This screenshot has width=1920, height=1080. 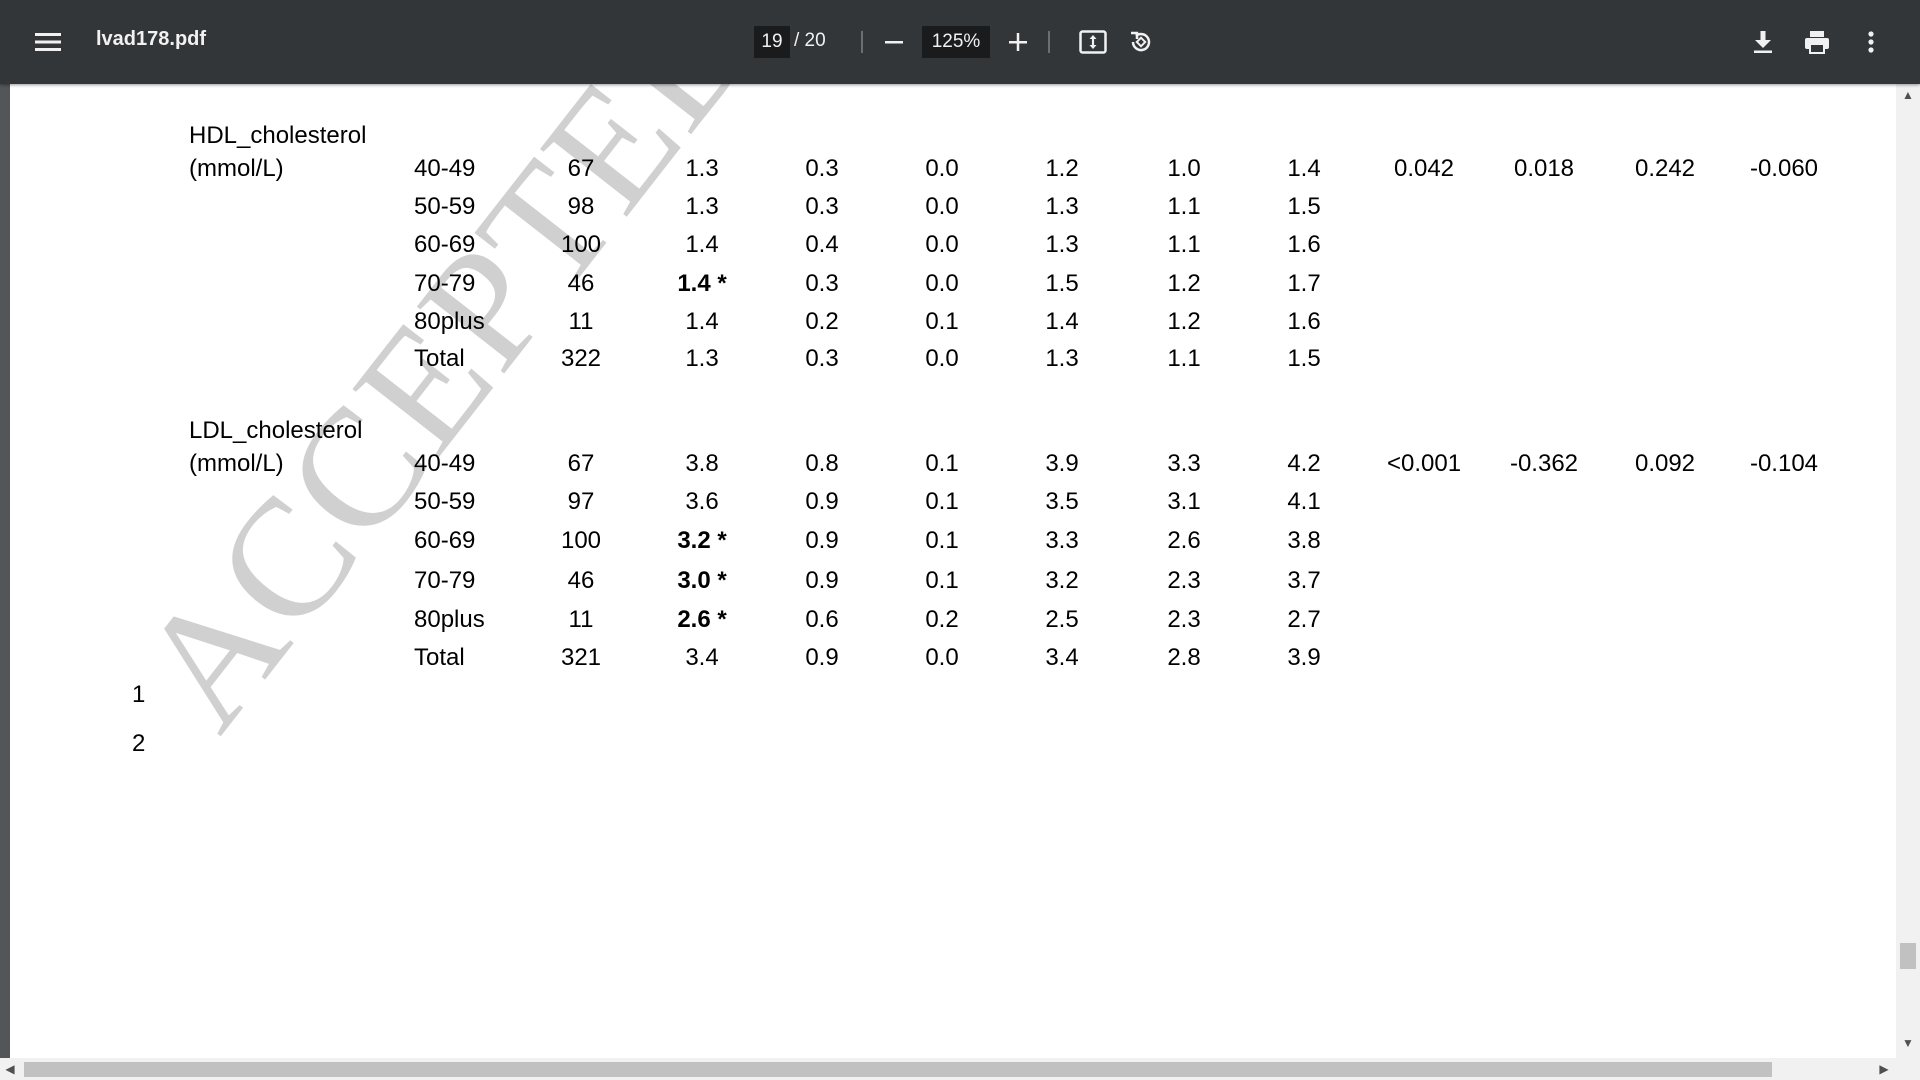 I want to click on zoom-in-button, so click(x=1018, y=42).